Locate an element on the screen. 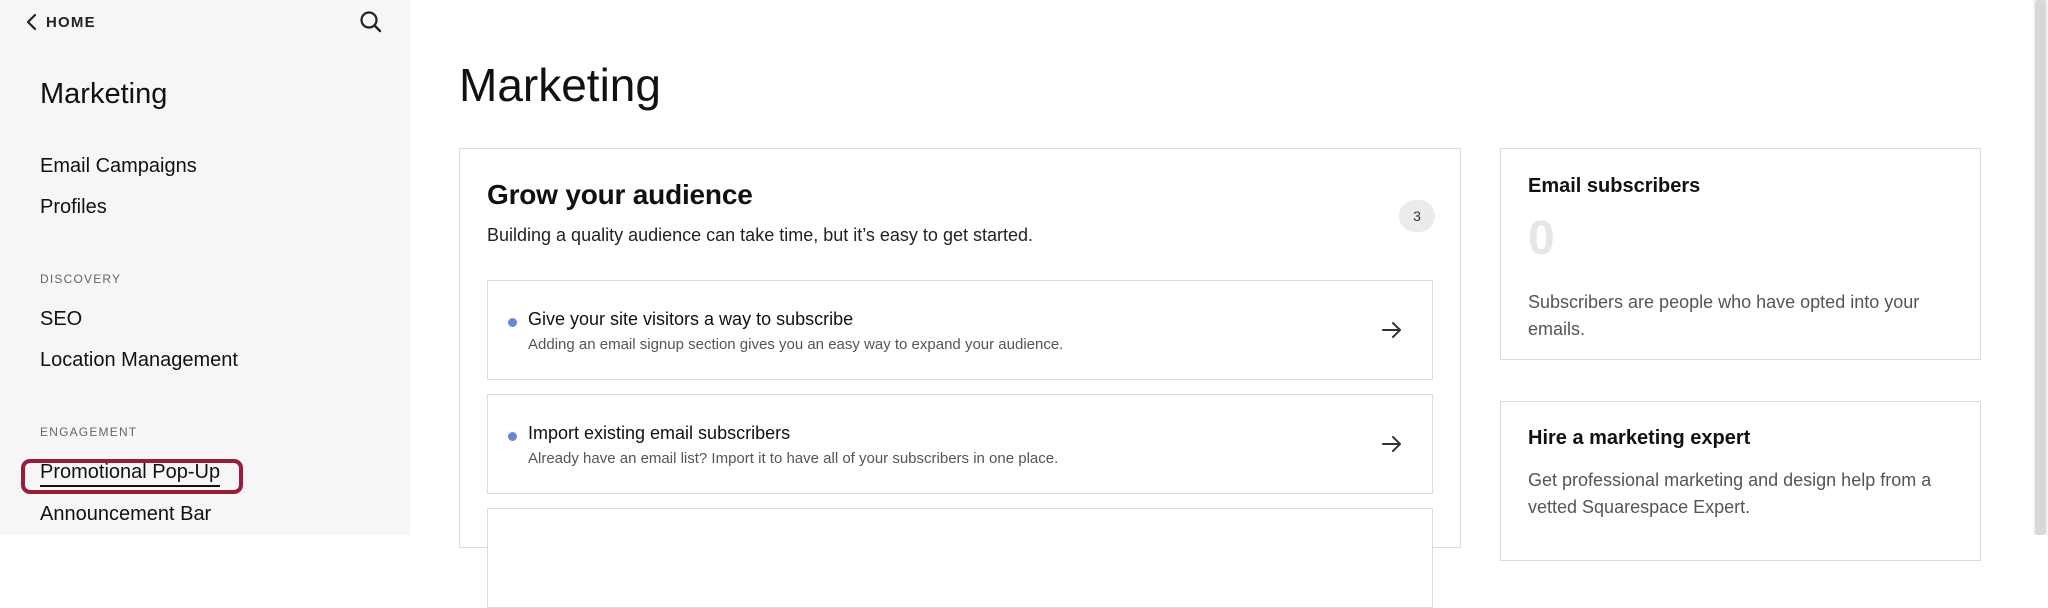 This screenshot has width=2048, height=608. sidebar-item-label: Promotional Pop-Up is located at coordinates (130, 474).